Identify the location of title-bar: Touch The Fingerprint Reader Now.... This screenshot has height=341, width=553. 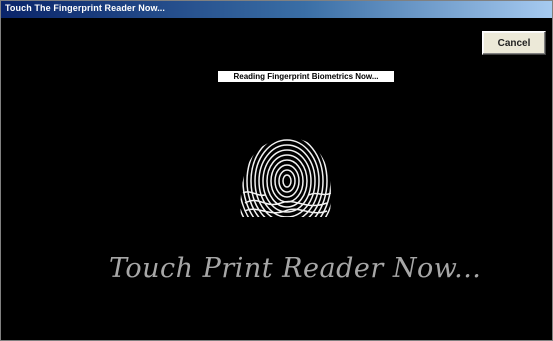
(276, 9).